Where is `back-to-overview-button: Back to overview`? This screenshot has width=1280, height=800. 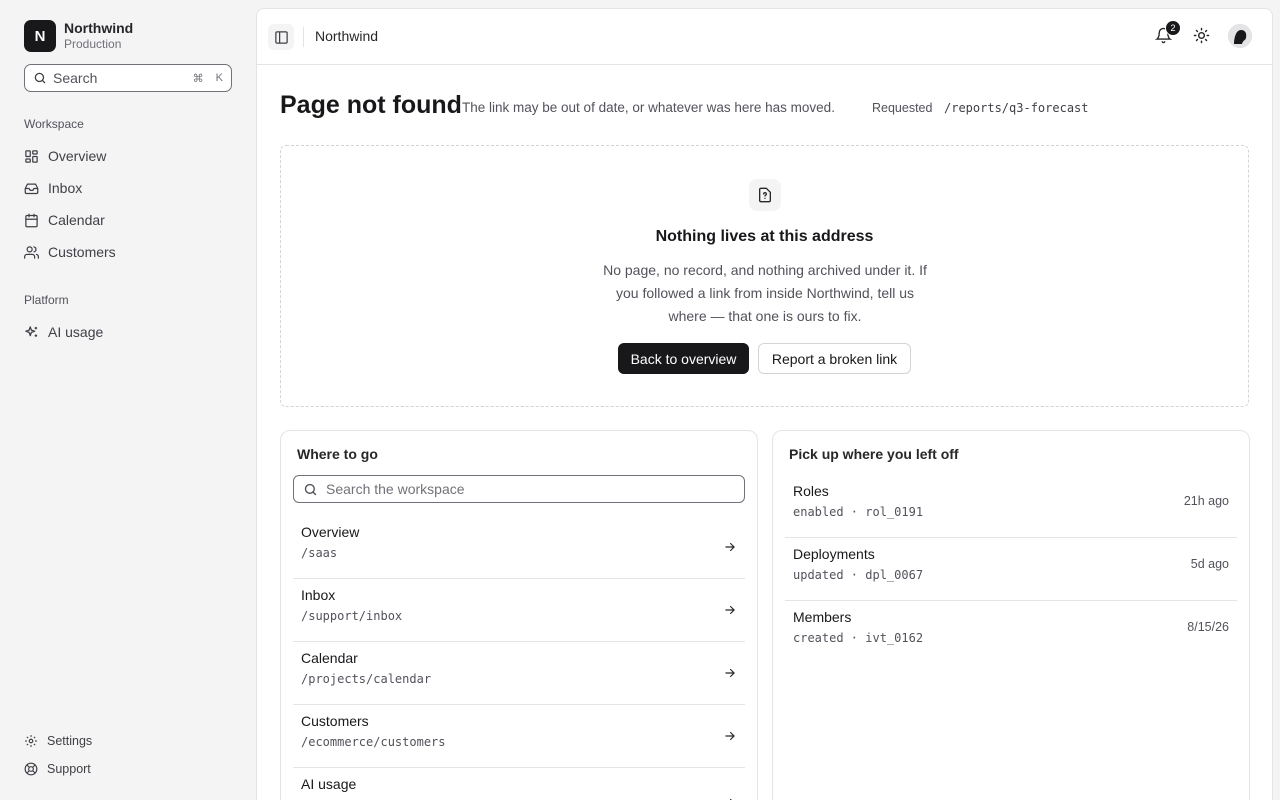
back-to-overview-button: Back to overview is located at coordinates (683, 358).